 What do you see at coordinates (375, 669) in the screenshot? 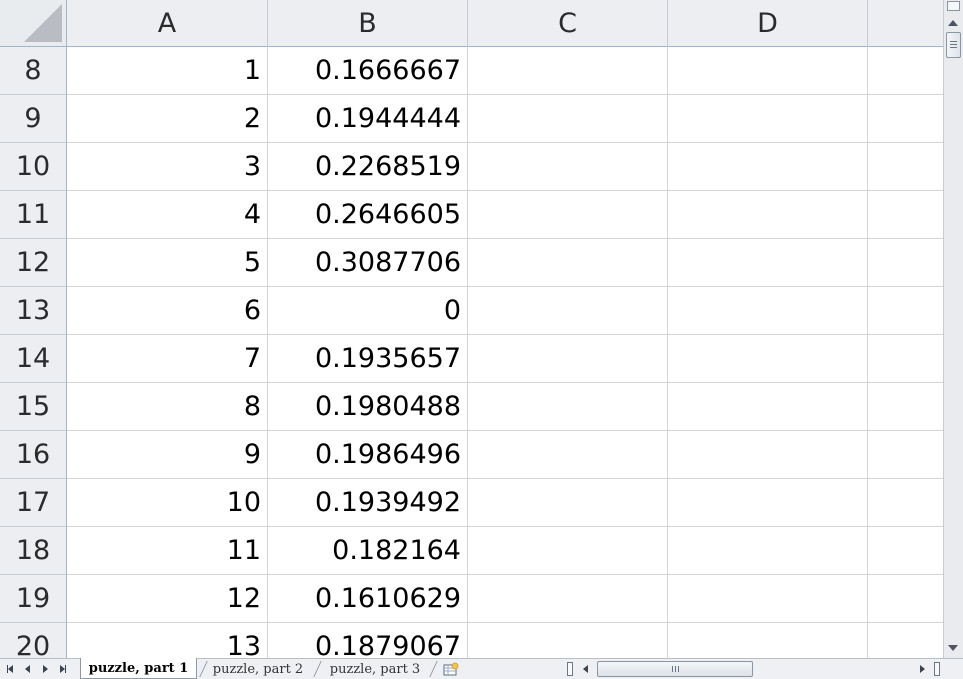
I see `sheet-tab-puzzle-part-3: puzzle, part 3` at bounding box center [375, 669].